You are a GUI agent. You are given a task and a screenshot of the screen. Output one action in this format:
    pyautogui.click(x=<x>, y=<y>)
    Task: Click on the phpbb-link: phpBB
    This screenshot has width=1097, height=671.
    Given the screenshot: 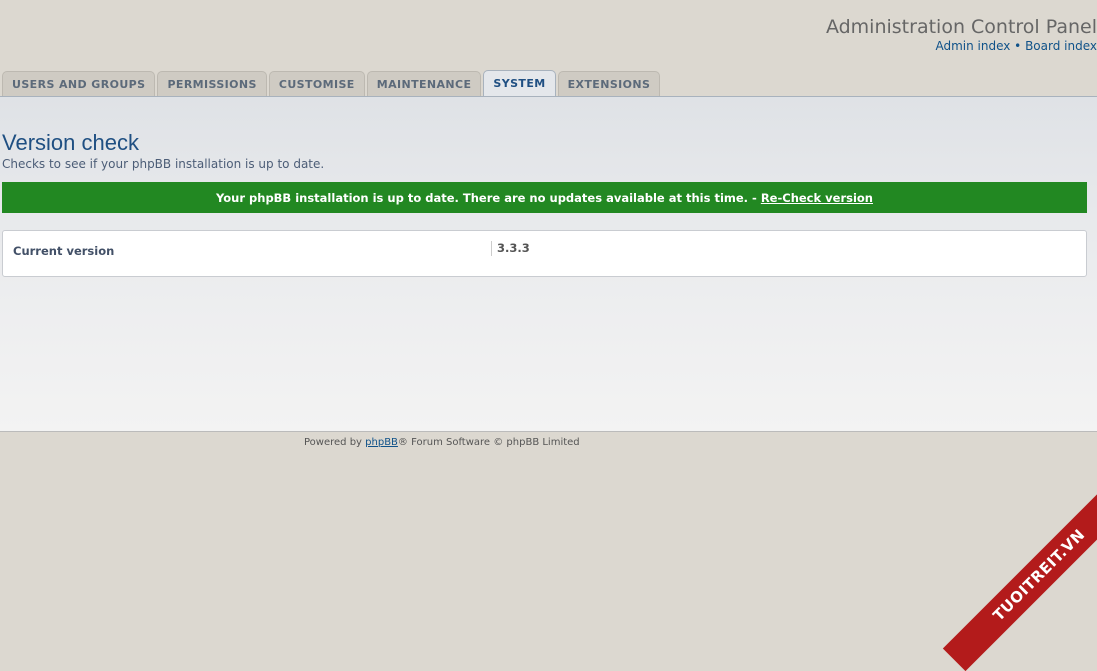 What is the action you would take?
    pyautogui.click(x=381, y=442)
    